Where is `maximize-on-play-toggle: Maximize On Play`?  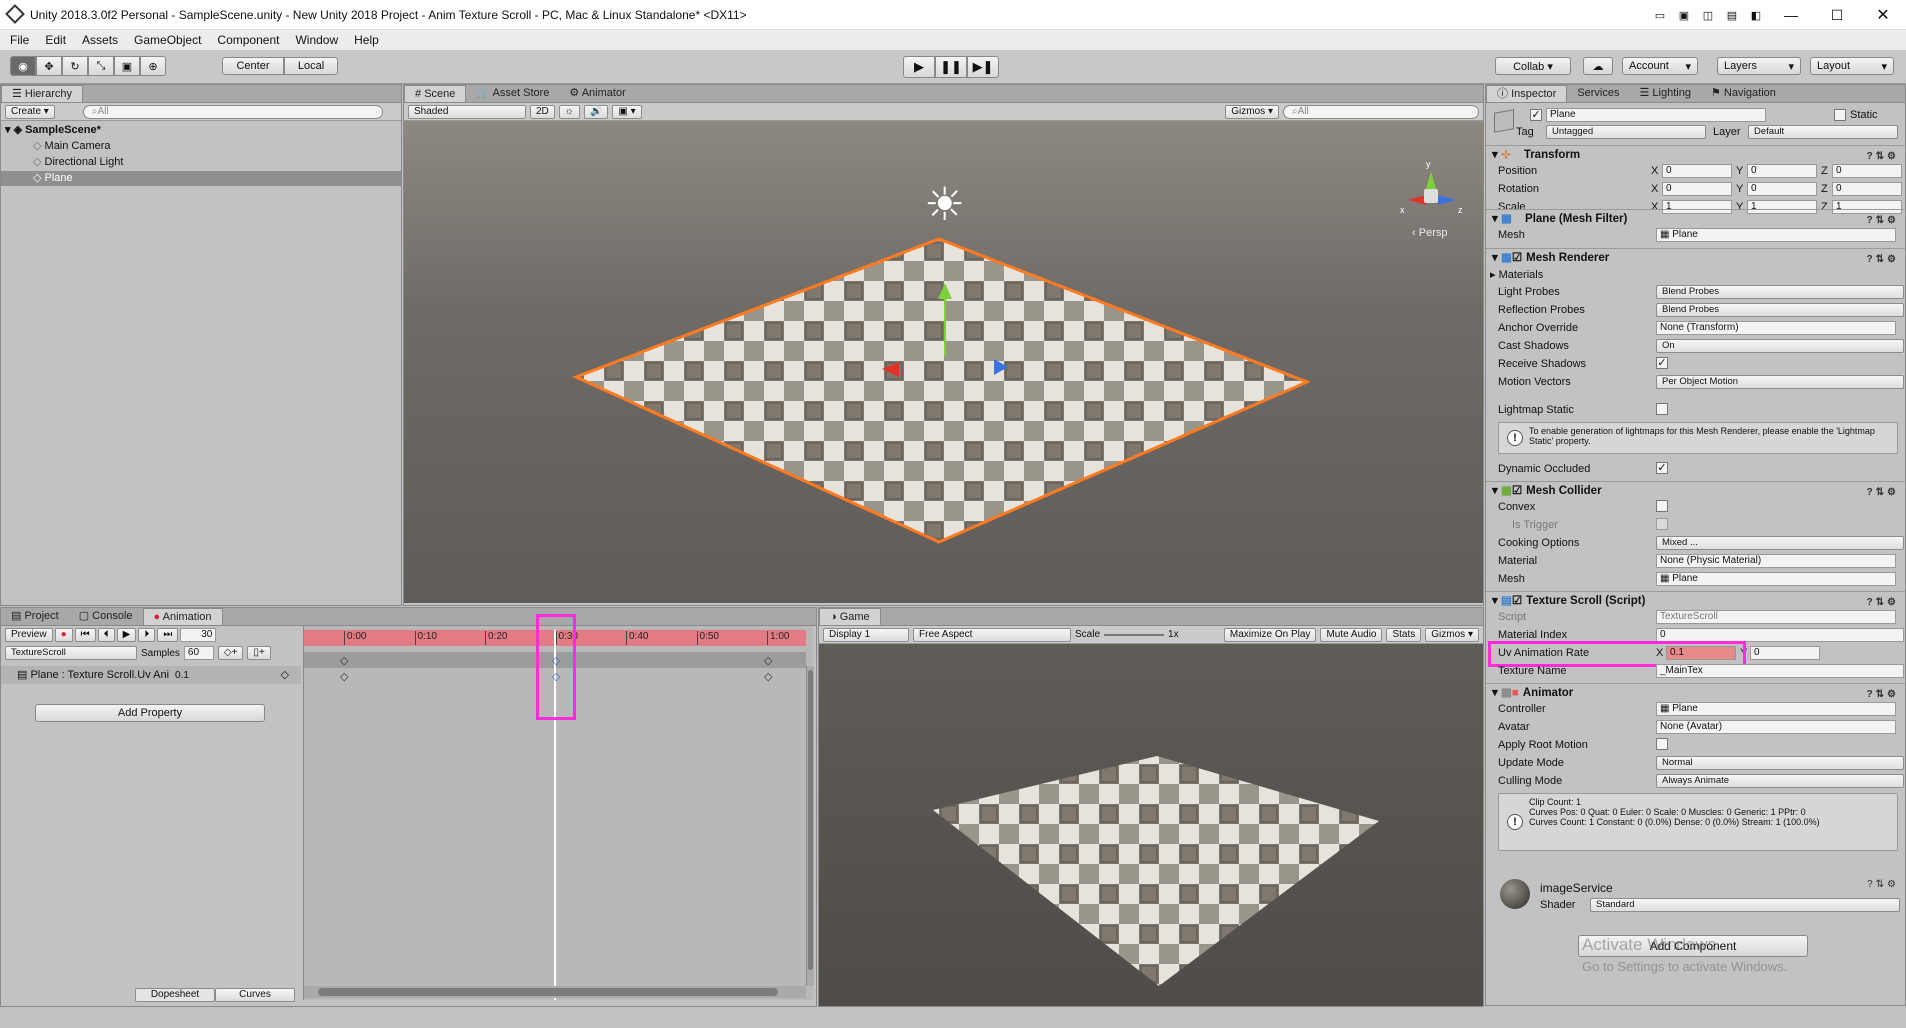 maximize-on-play-toggle: Maximize On Play is located at coordinates (1270, 634).